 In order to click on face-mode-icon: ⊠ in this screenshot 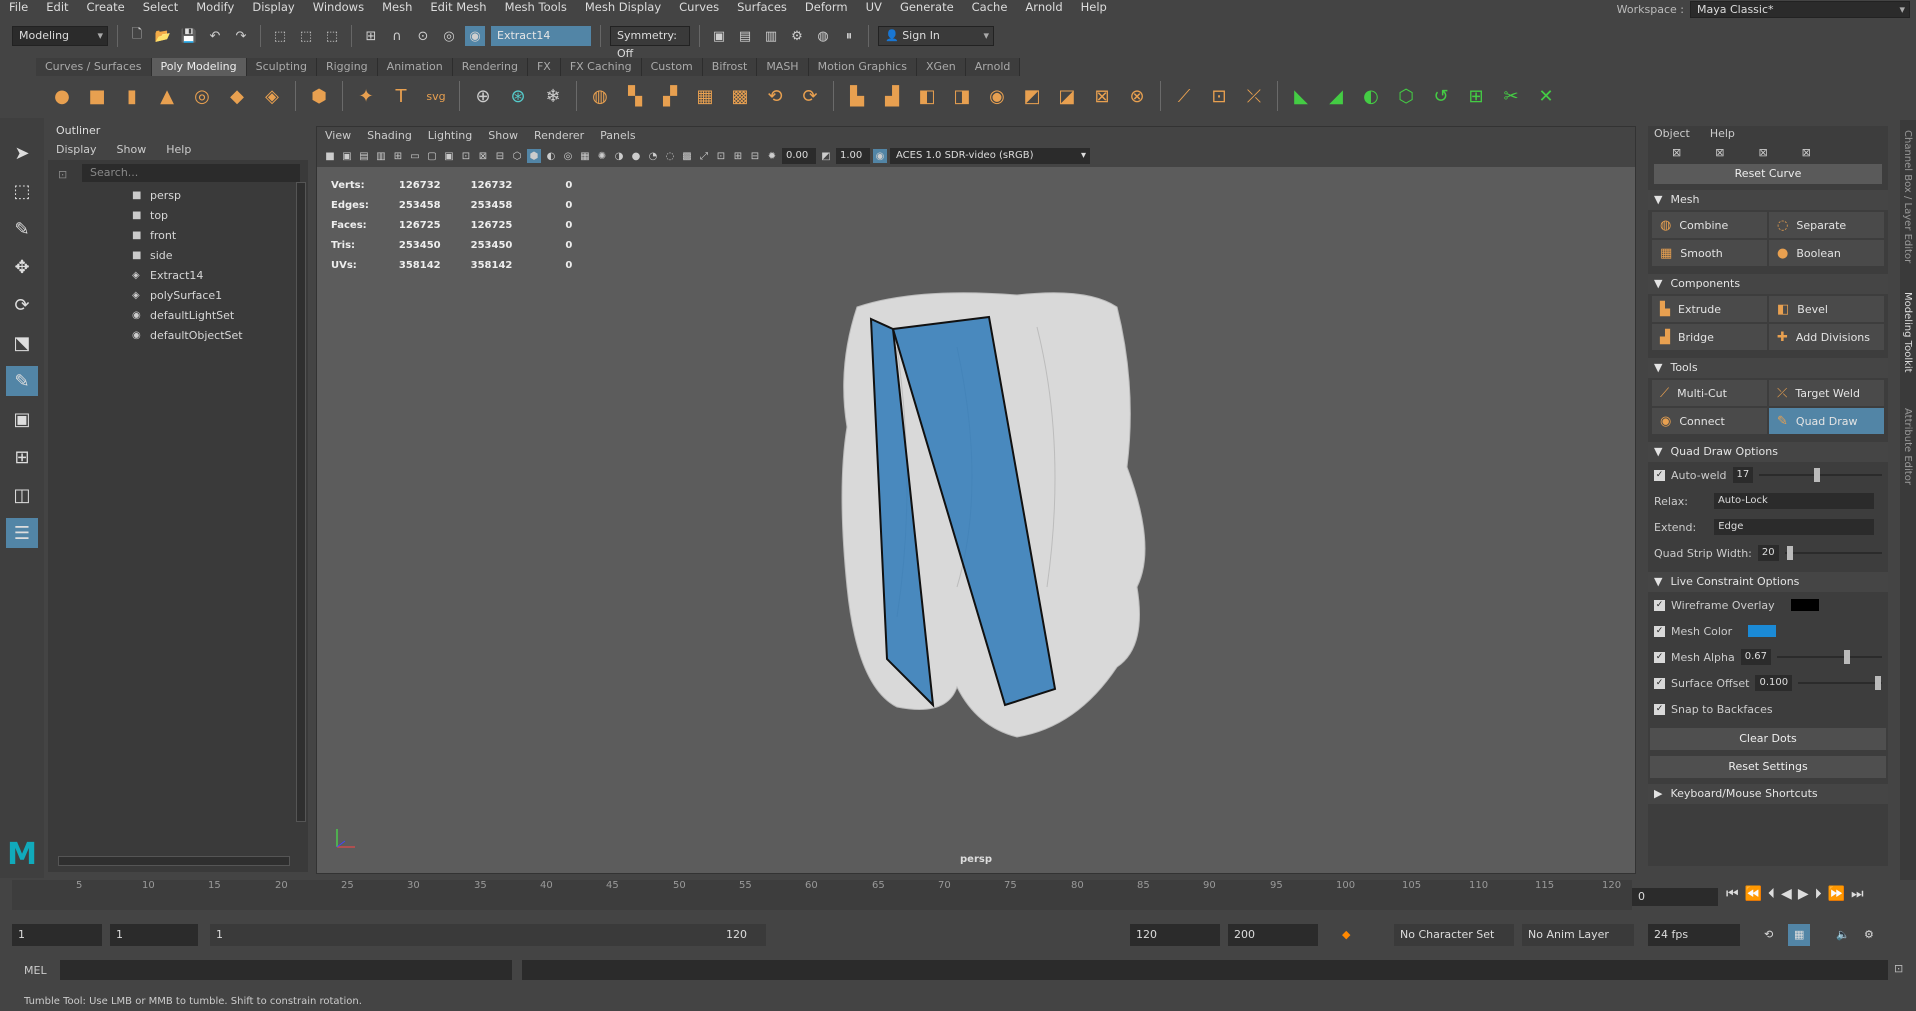, I will do `click(1806, 152)`.